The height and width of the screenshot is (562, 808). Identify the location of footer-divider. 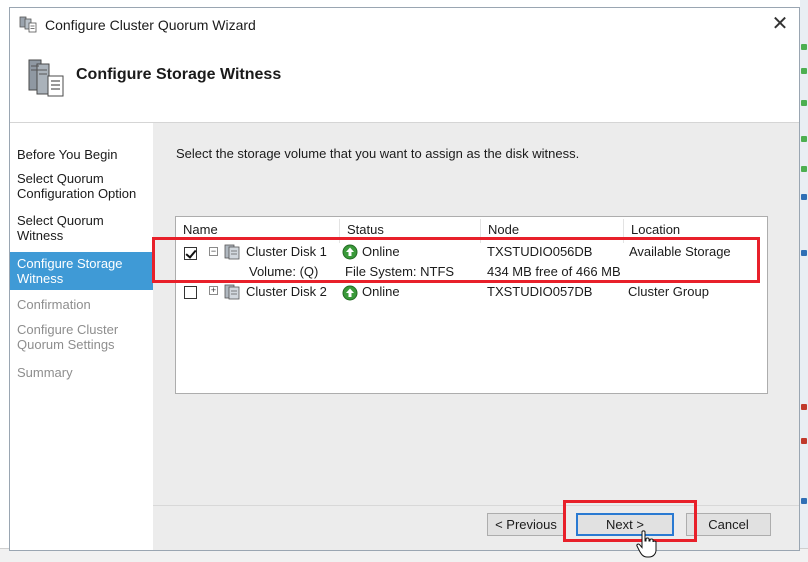
(476, 505).